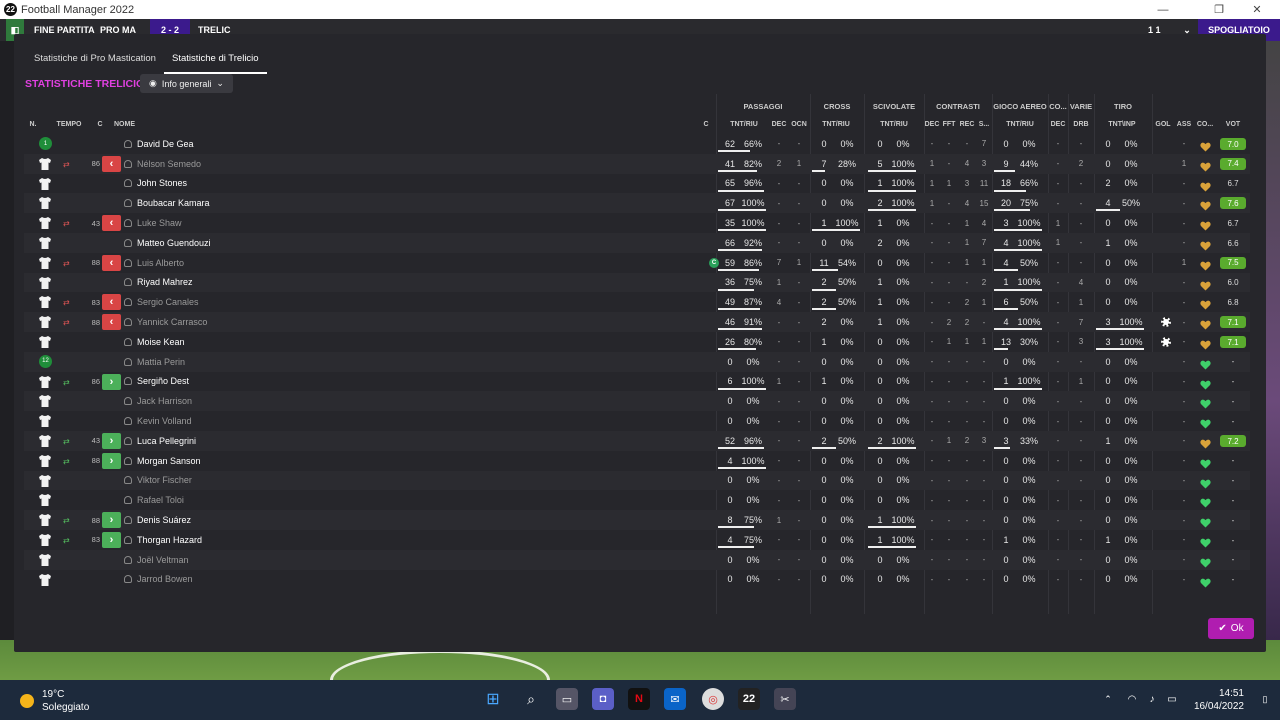  I want to click on col-tempo: TEMPO, so click(69, 124).